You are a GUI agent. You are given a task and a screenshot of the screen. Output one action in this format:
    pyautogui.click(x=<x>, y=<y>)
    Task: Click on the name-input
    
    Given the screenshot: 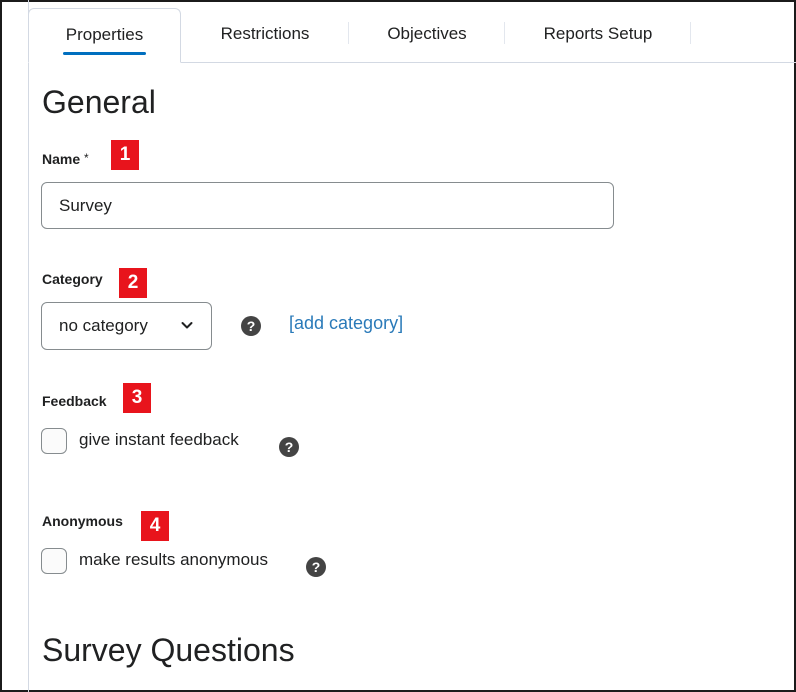 What is the action you would take?
    pyautogui.click(x=327, y=205)
    